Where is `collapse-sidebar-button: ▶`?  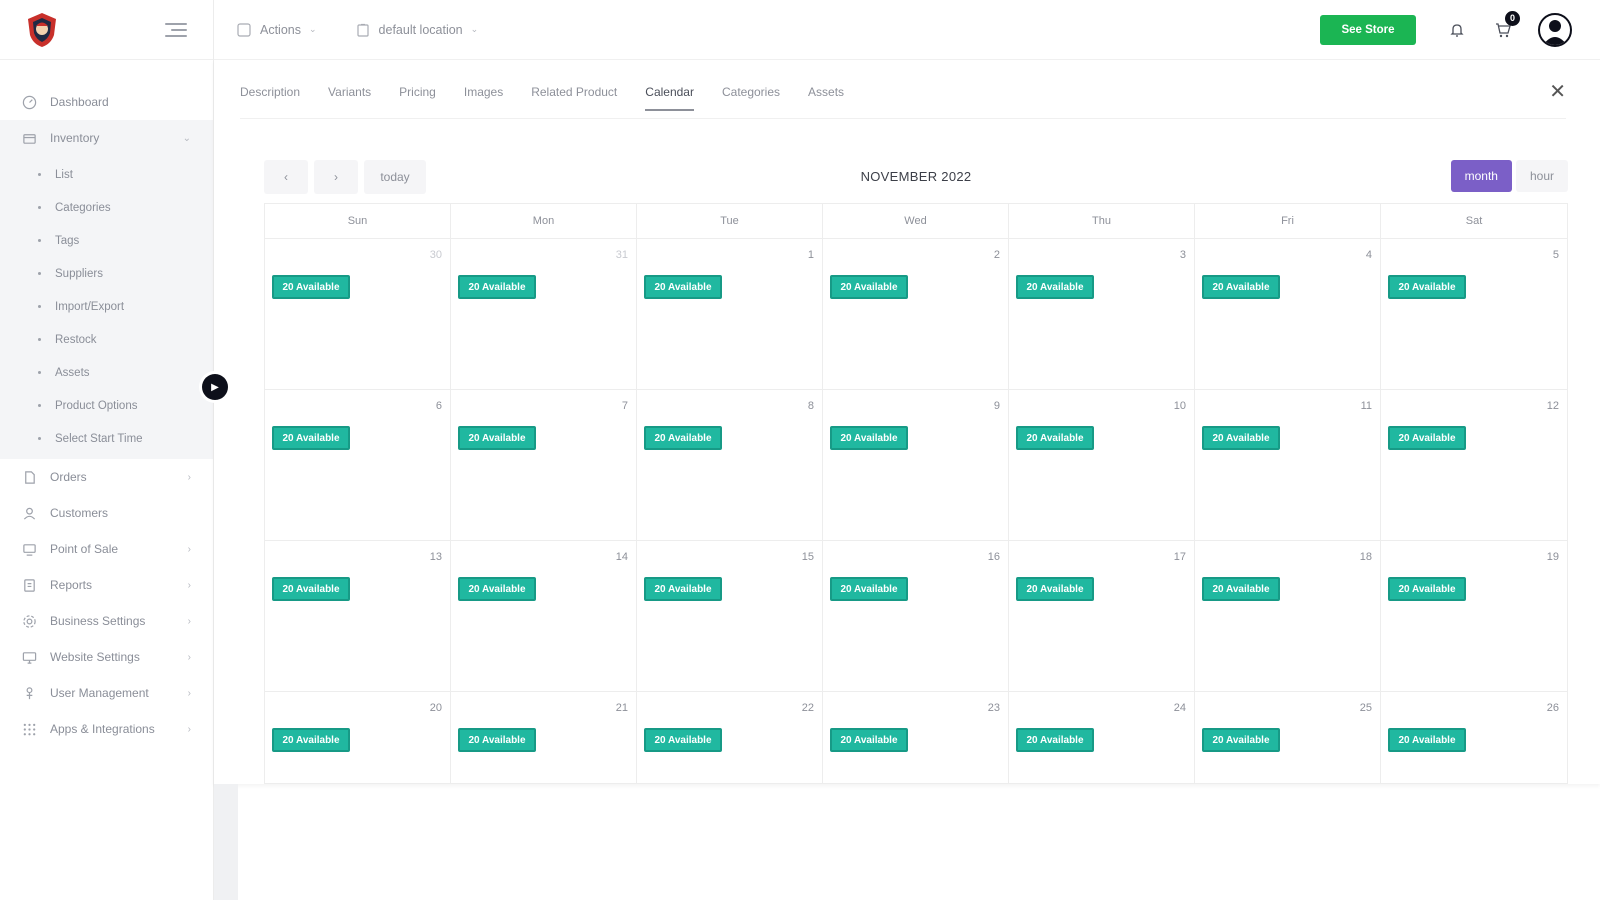
collapse-sidebar-button: ▶ is located at coordinates (215, 387).